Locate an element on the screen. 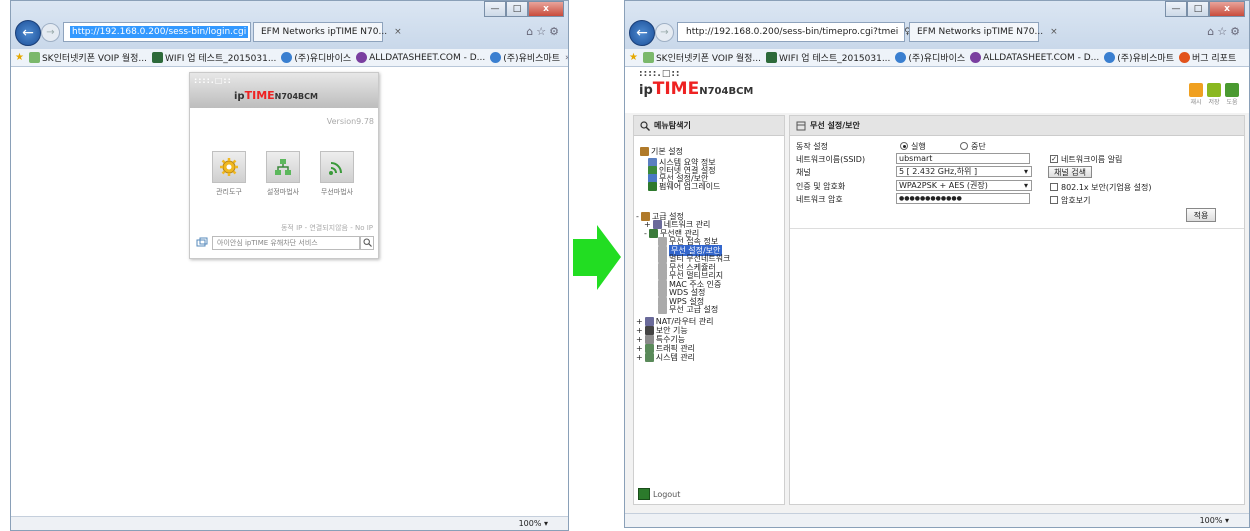 The height and width of the screenshot is (531, 1250). menu-item-icon is located at coordinates (644, 151).